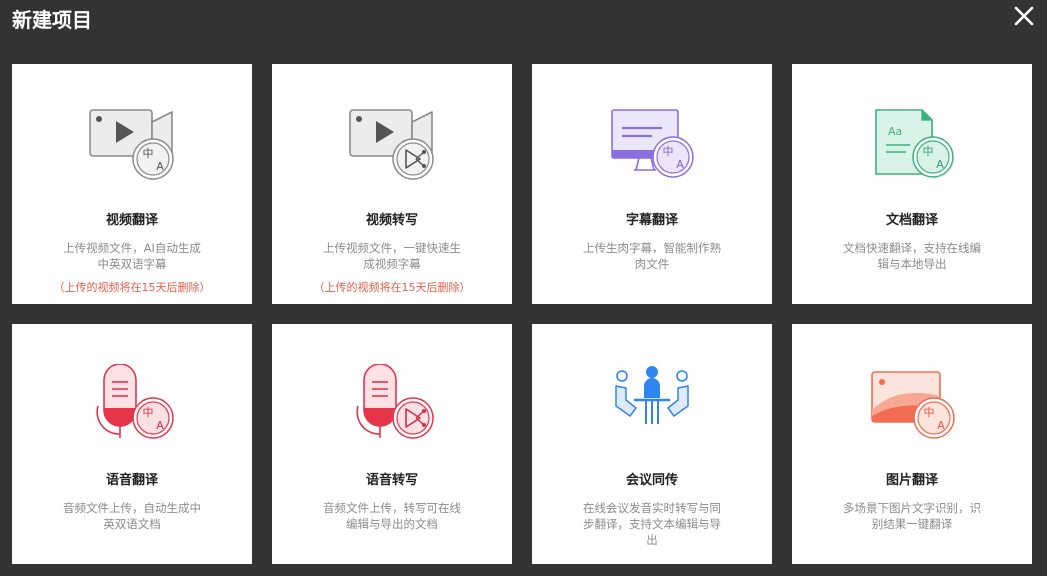  Describe the element at coordinates (911, 480) in the screenshot. I see `card-title: 图片翻译` at that location.